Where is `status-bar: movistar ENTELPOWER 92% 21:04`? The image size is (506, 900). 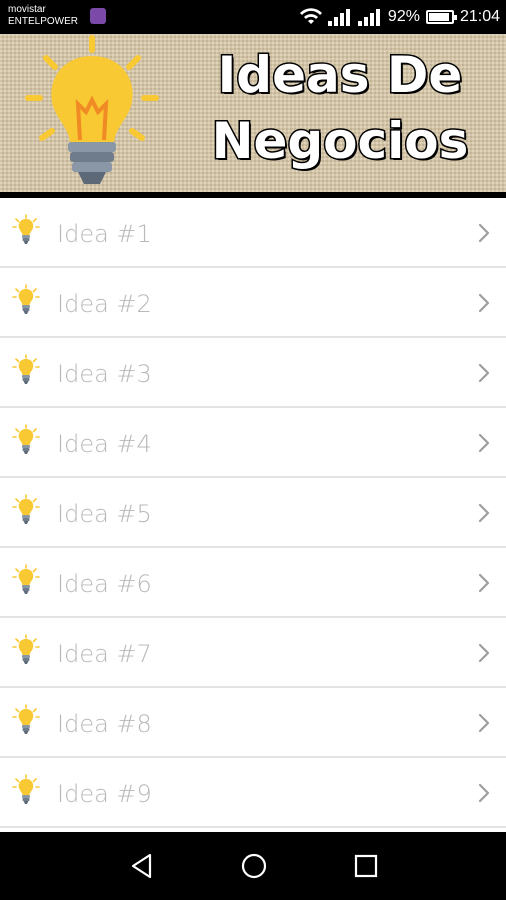
status-bar: movistar ENTELPOWER 92% 21:04 is located at coordinates (253, 17).